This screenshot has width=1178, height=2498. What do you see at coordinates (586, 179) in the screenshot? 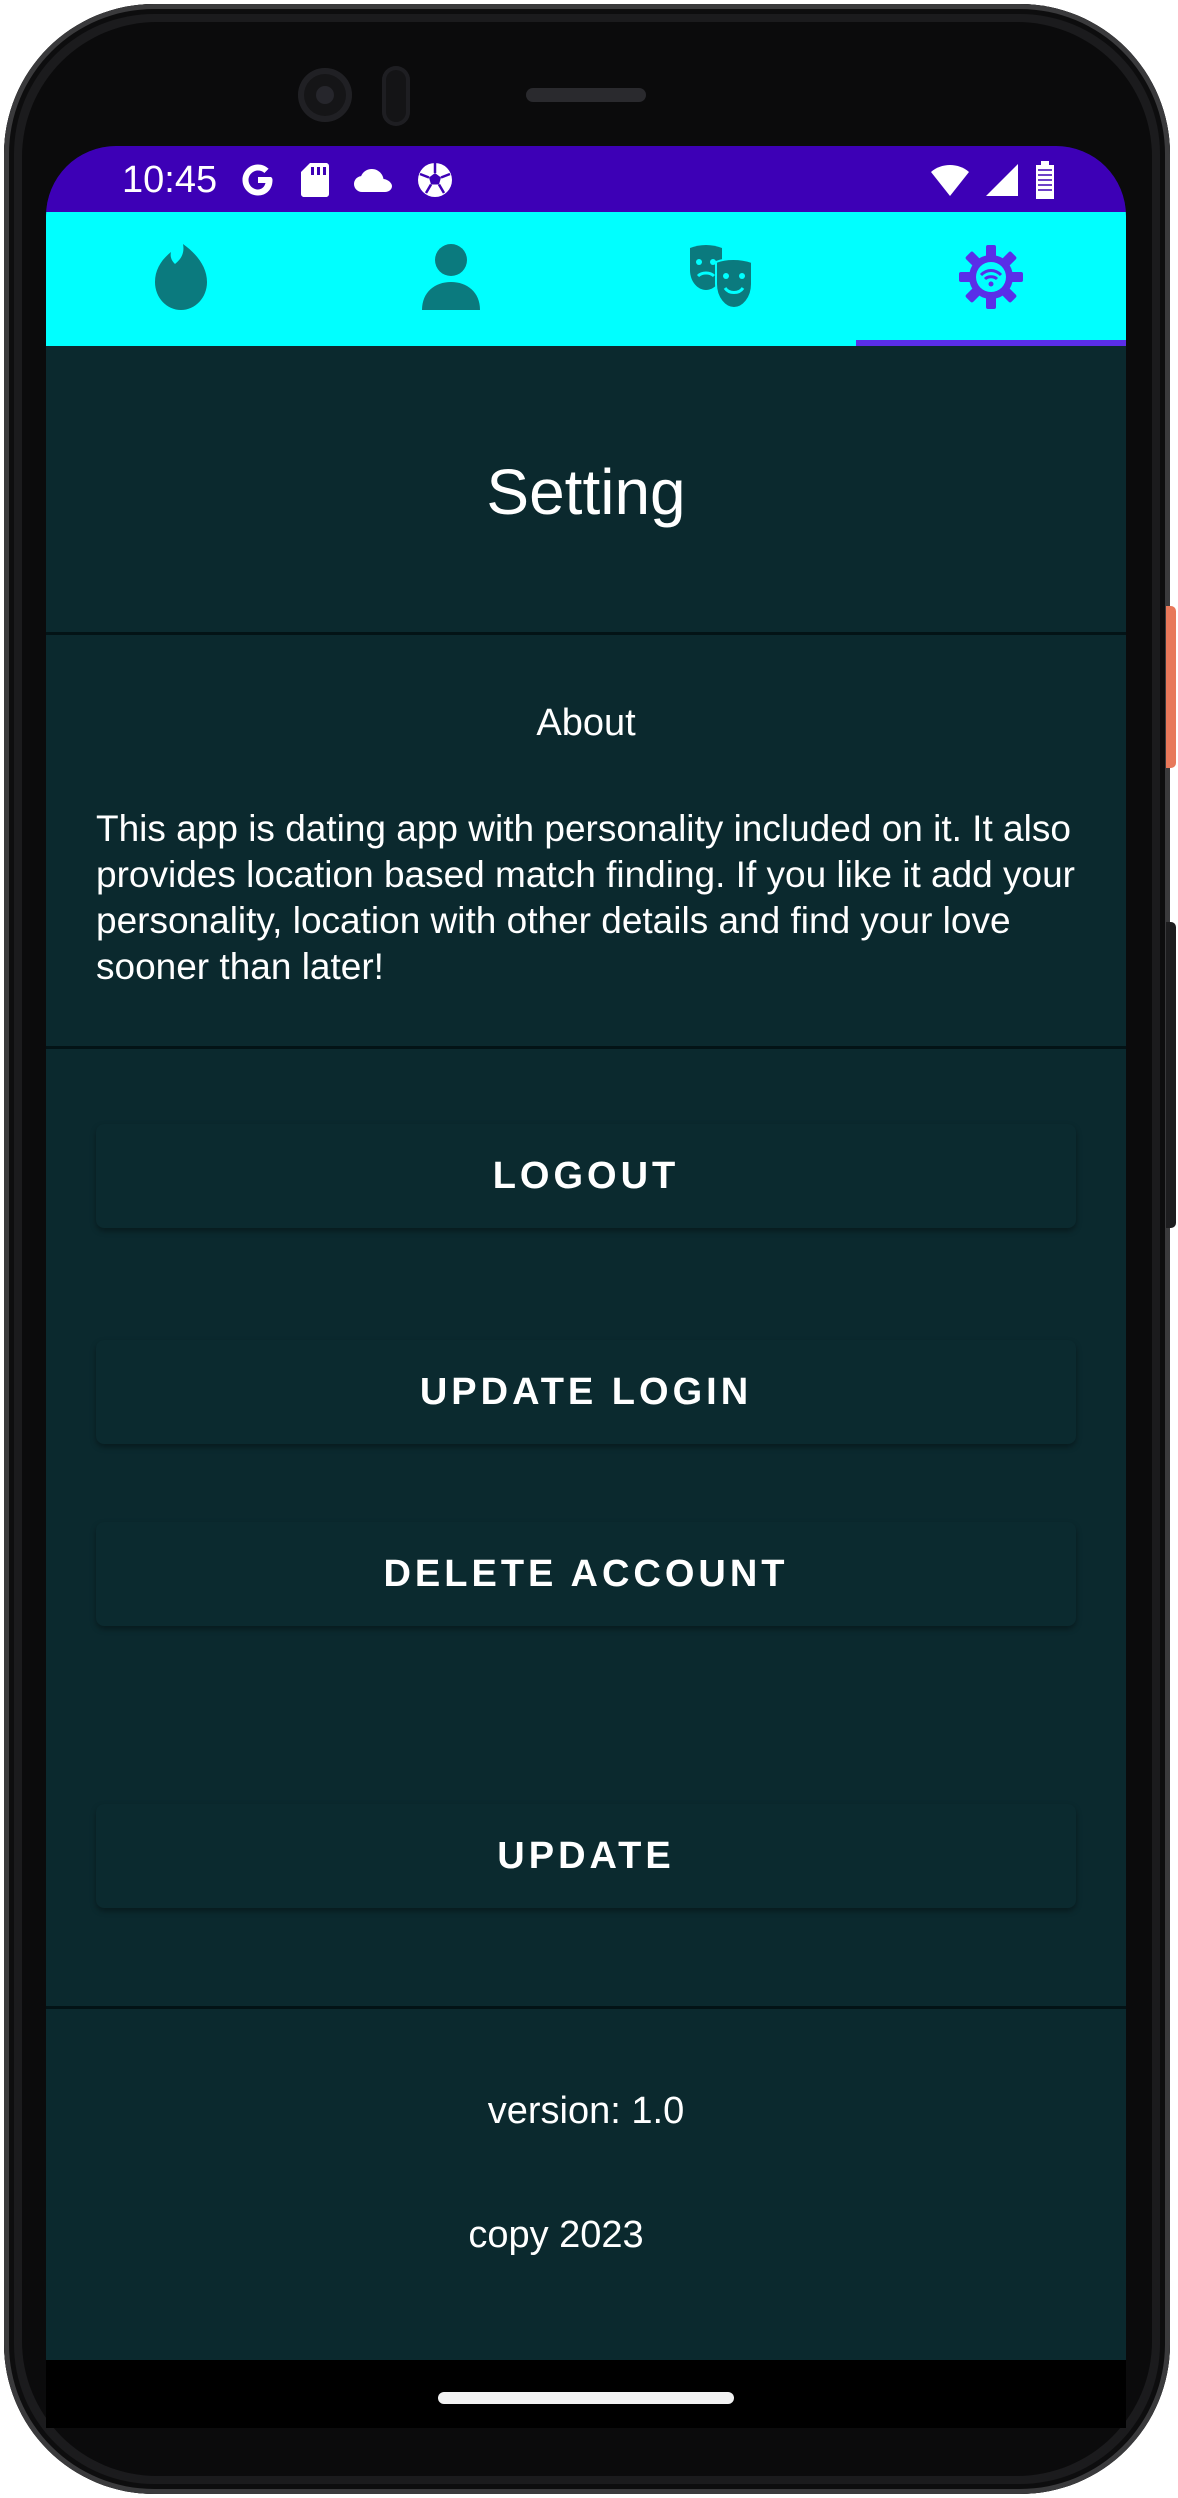
I see `status-bar: 10:45` at bounding box center [586, 179].